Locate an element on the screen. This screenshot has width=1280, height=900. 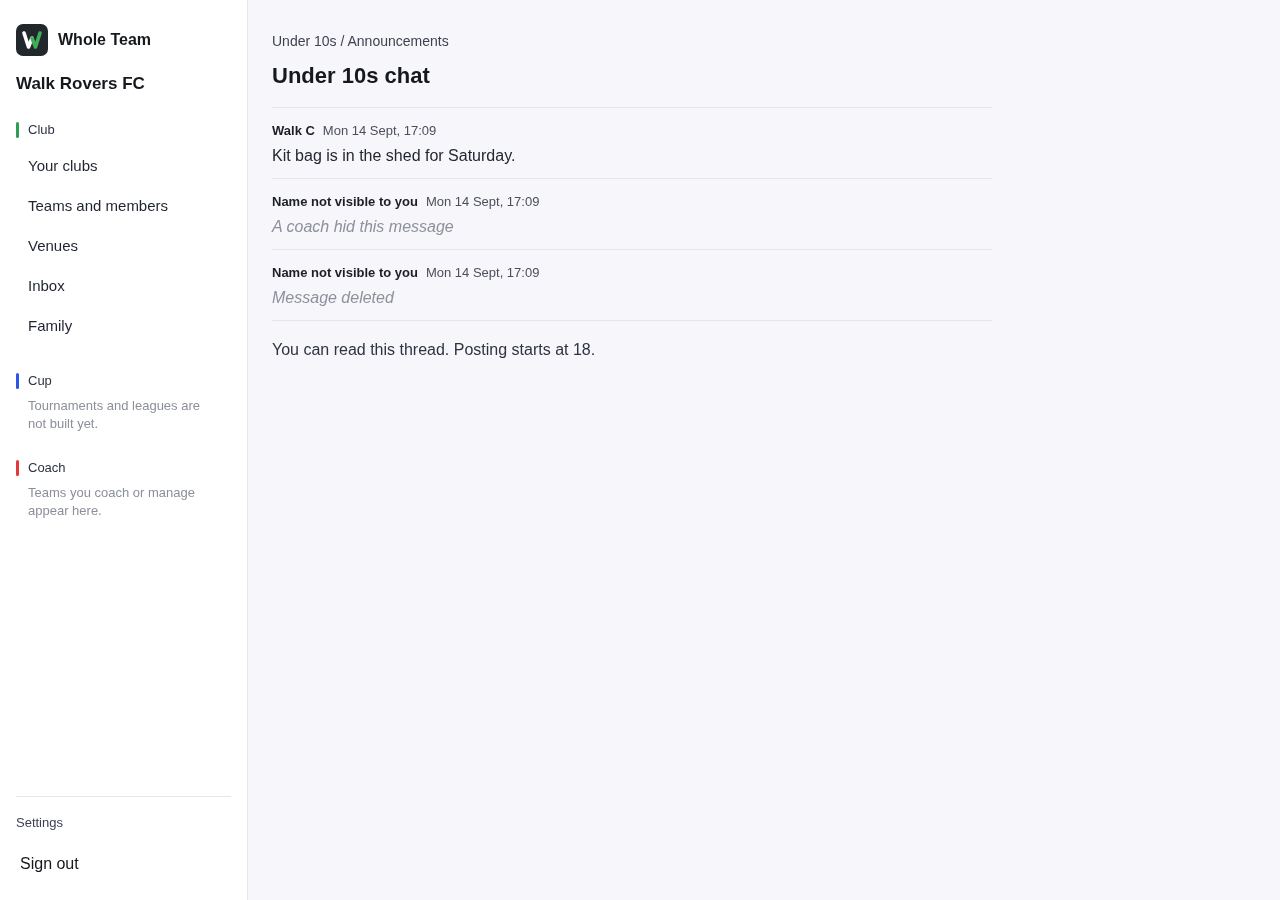
message-author: Walk C is located at coordinates (293, 131).